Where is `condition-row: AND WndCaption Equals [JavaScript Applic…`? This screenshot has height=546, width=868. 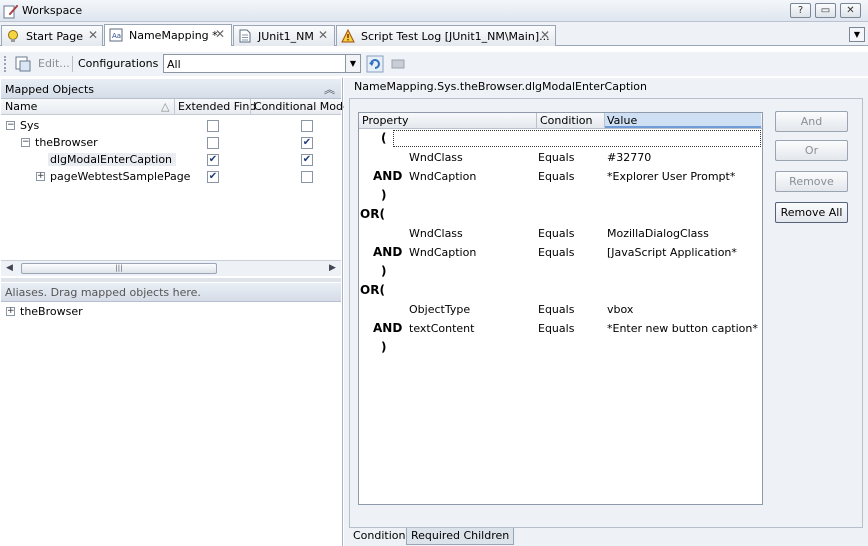
condition-row: AND WndCaption Equals [JavaScript Applic… is located at coordinates (560, 252).